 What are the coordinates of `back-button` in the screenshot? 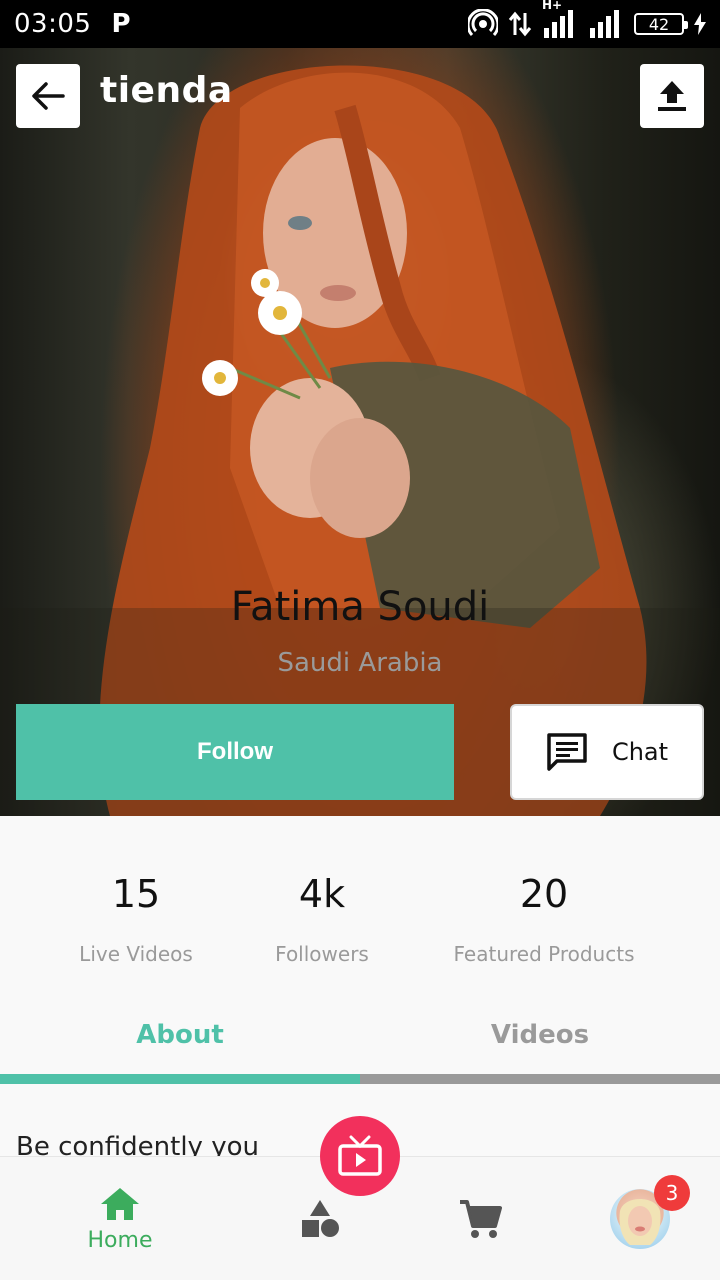 It's located at (48, 96).